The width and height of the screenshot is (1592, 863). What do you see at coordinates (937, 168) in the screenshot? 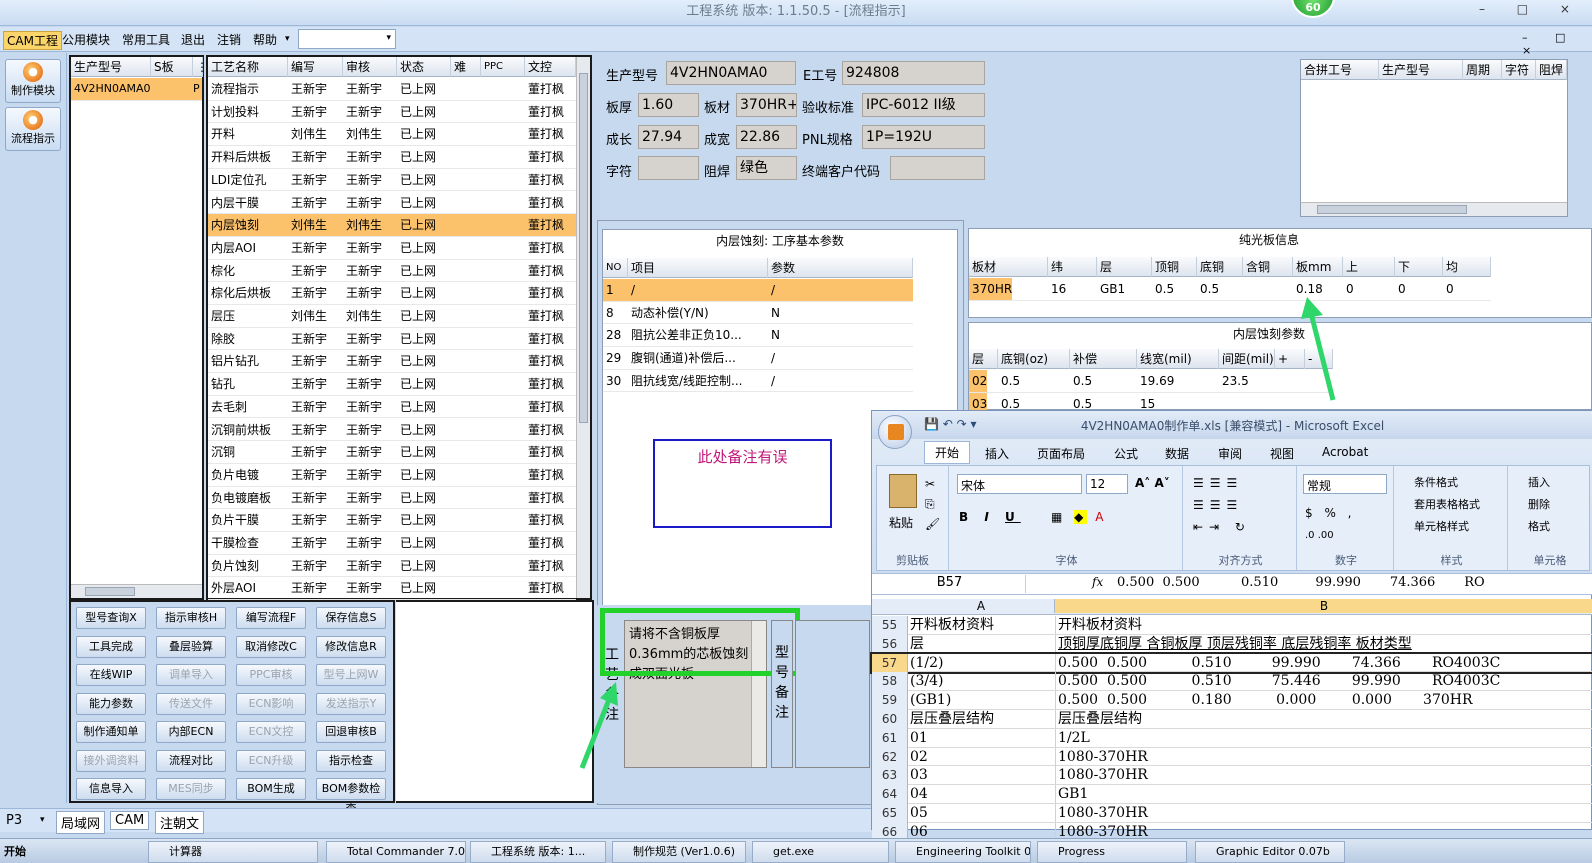
I see `customer-field` at bounding box center [937, 168].